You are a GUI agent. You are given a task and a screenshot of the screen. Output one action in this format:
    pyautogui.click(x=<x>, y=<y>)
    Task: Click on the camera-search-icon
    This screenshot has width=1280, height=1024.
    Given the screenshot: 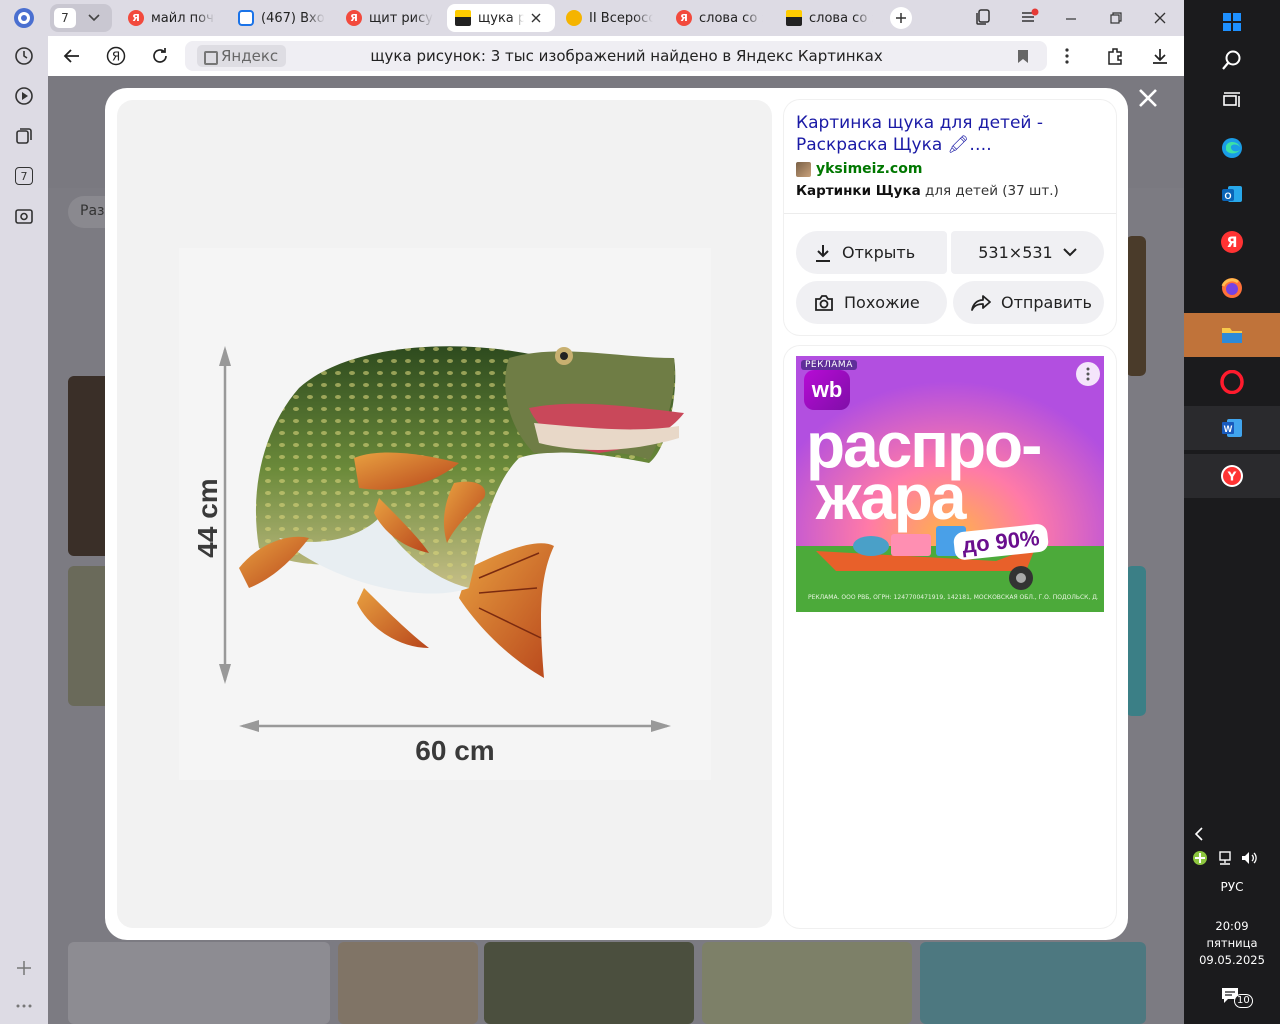 What is the action you would take?
    pyautogui.click(x=824, y=302)
    